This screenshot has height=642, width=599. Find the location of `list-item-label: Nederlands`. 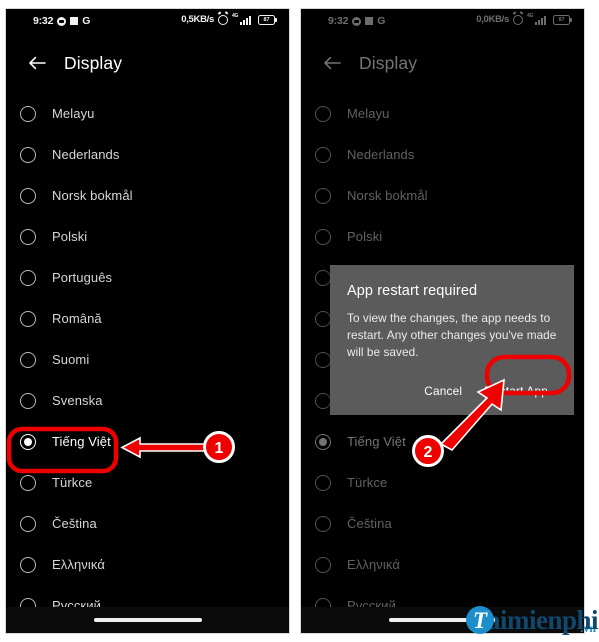

list-item-label: Nederlands is located at coordinates (86, 154).